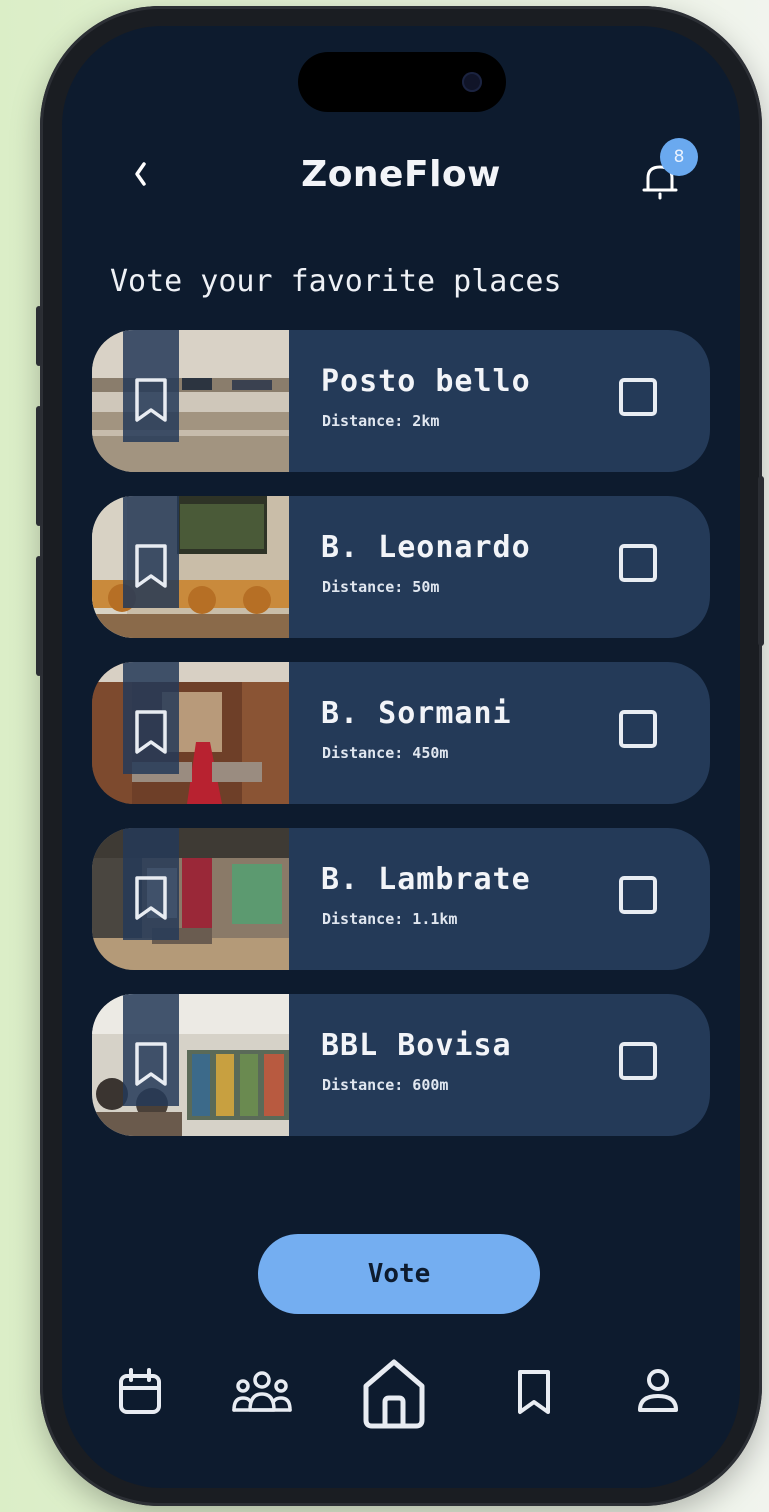 The width and height of the screenshot is (769, 1512). I want to click on calendar-icon, so click(140, 1391).